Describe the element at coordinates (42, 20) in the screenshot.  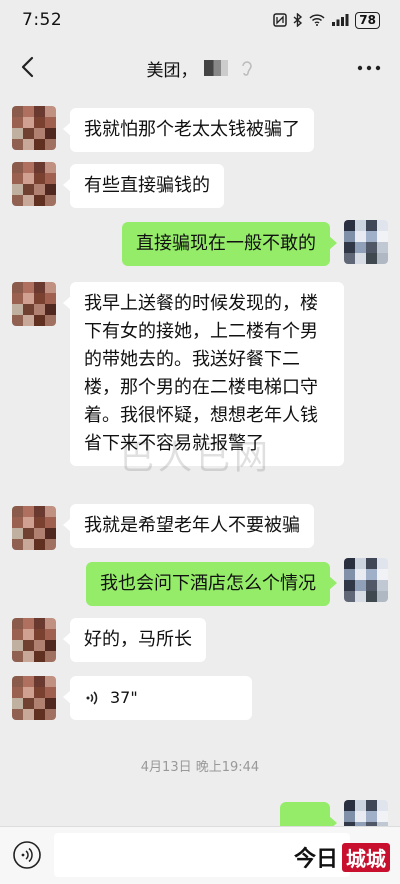
I see `status-time: 7:52` at that location.